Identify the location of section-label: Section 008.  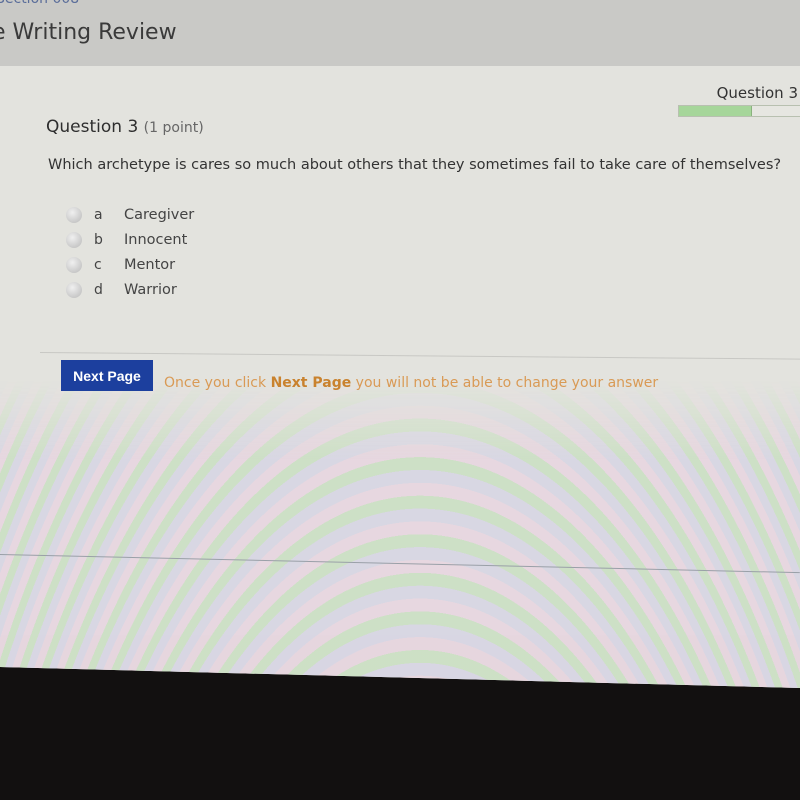
(39, 3).